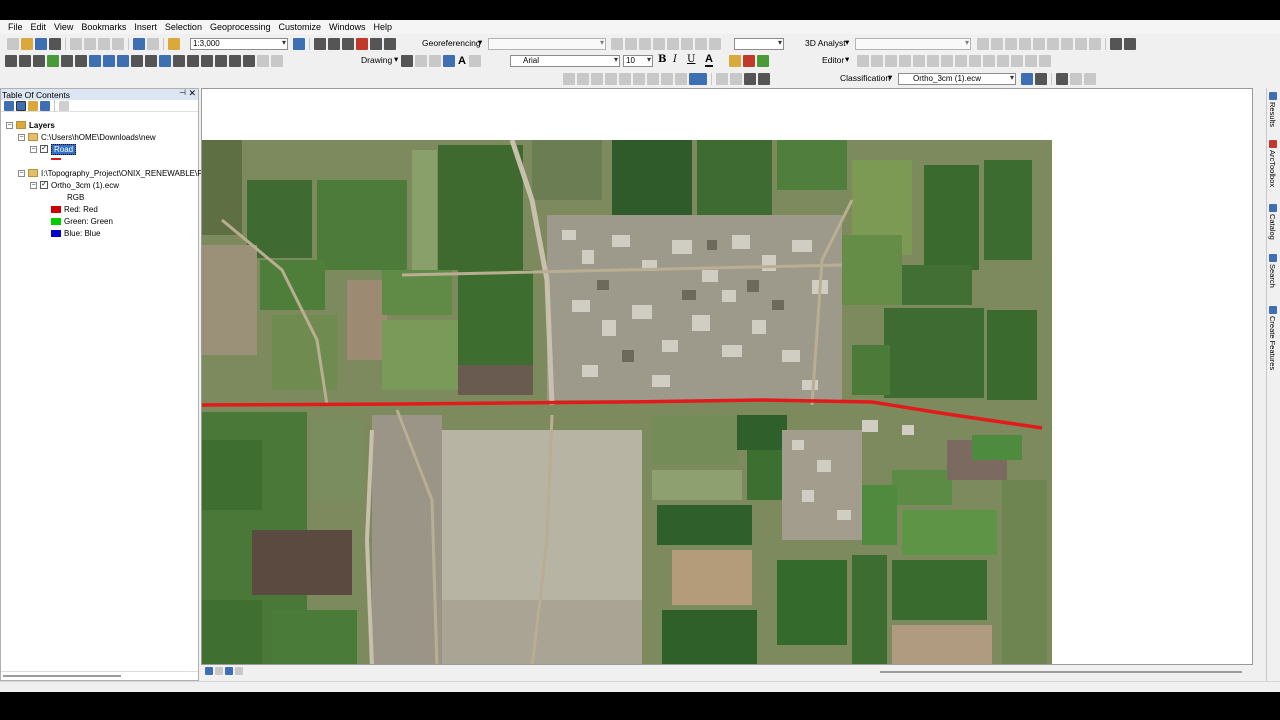  I want to click on 3d-analyst-menu: 3D Analyst, so click(825, 43).